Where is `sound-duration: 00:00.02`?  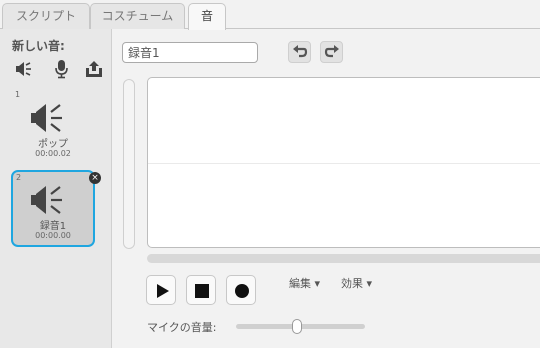
sound-duration: 00:00.02 is located at coordinates (53, 153).